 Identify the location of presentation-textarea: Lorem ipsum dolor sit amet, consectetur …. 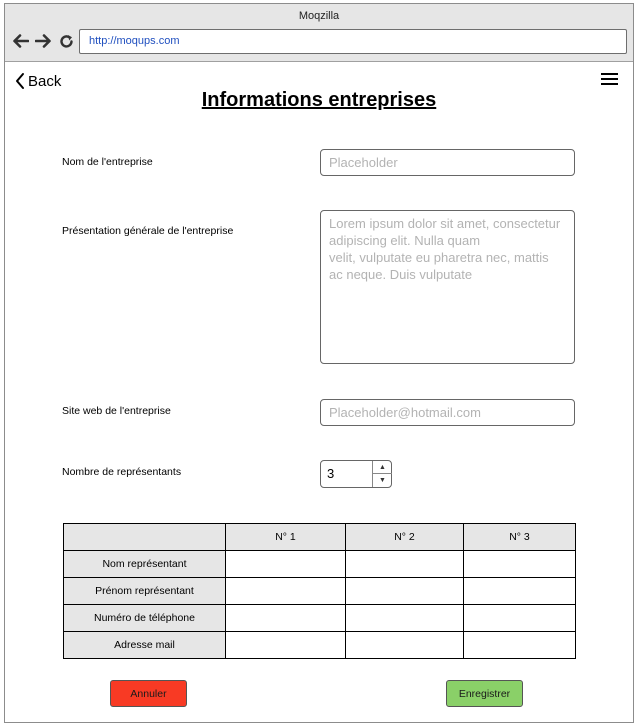
(447, 287).